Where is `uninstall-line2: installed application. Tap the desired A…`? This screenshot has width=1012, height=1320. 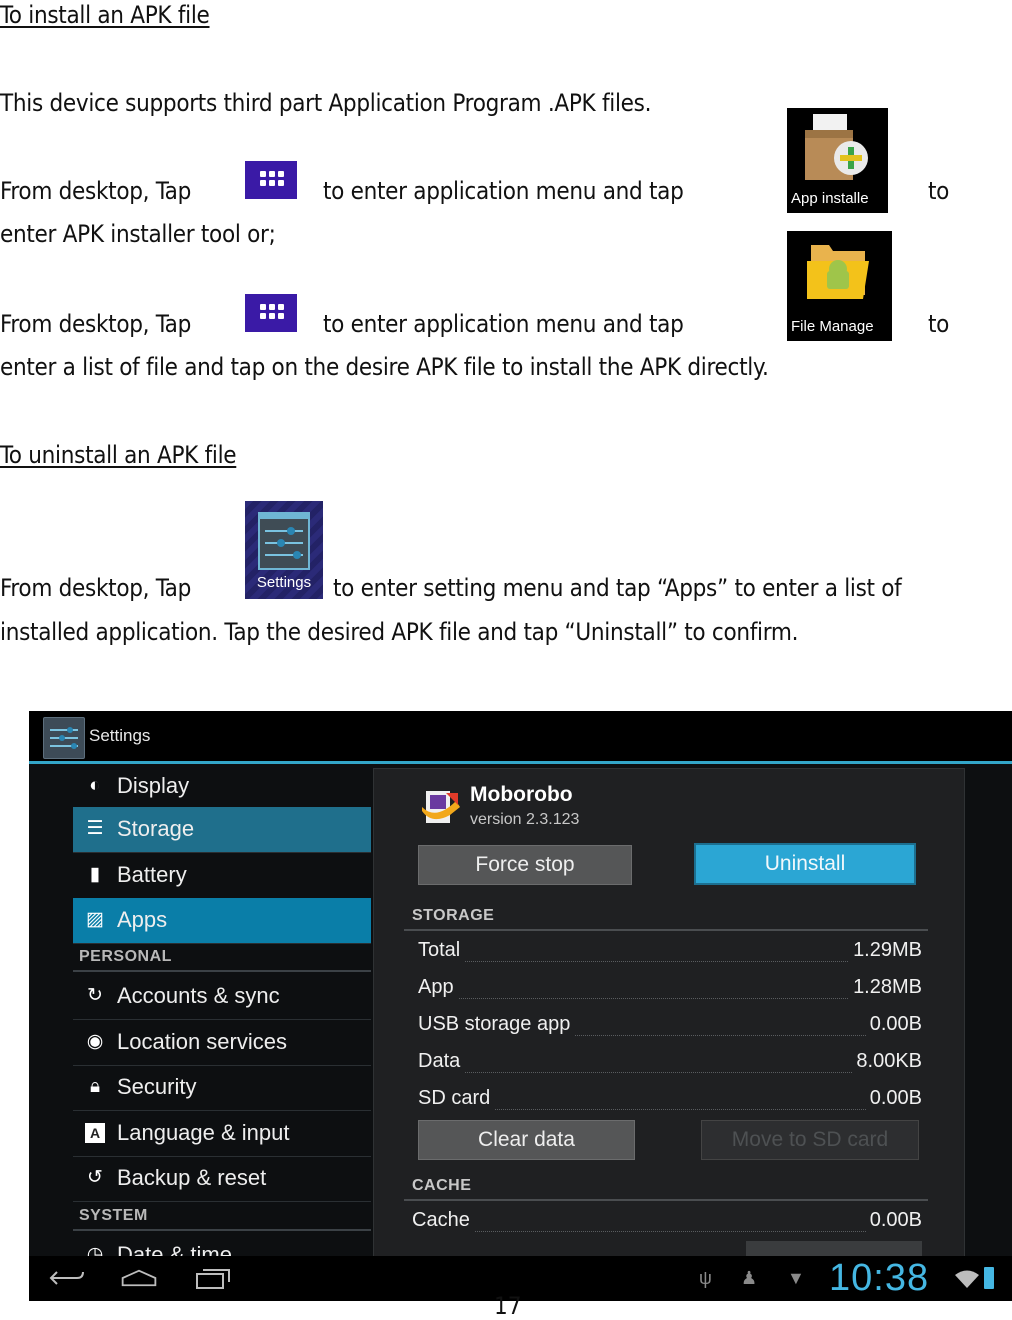 uninstall-line2: installed application. Tap the desired A… is located at coordinates (399, 632).